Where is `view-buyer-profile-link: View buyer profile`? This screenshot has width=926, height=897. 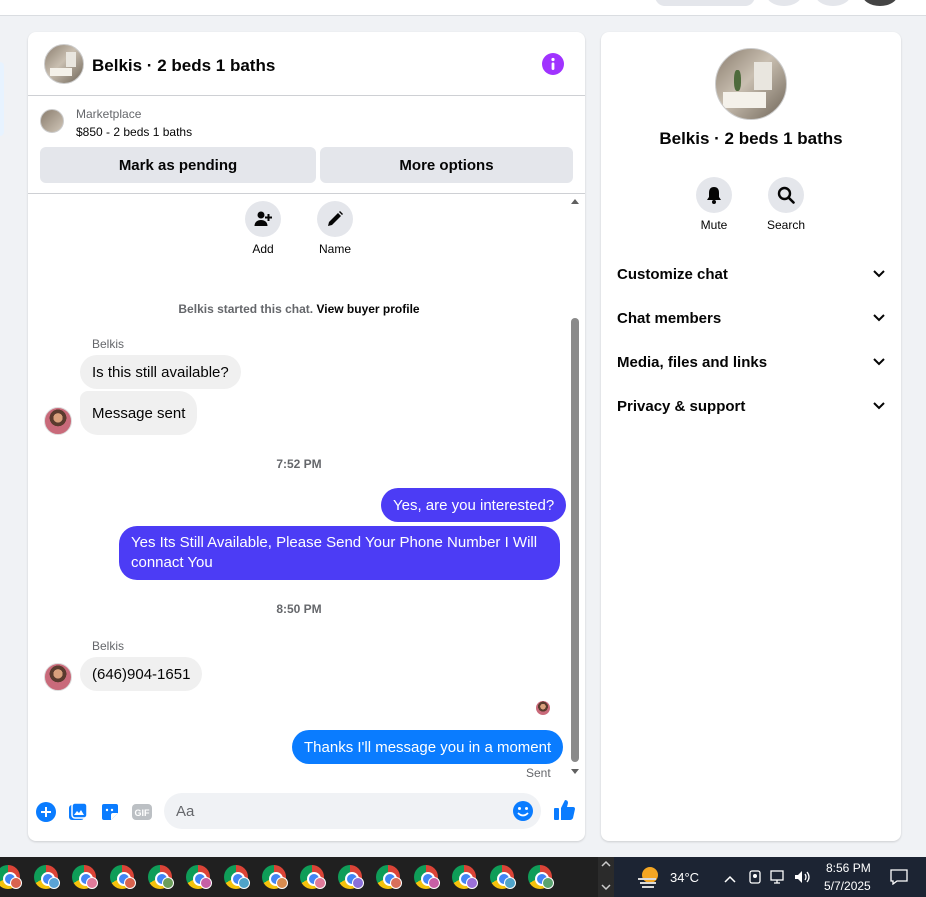
view-buyer-profile-link: View buyer profile is located at coordinates (367, 309).